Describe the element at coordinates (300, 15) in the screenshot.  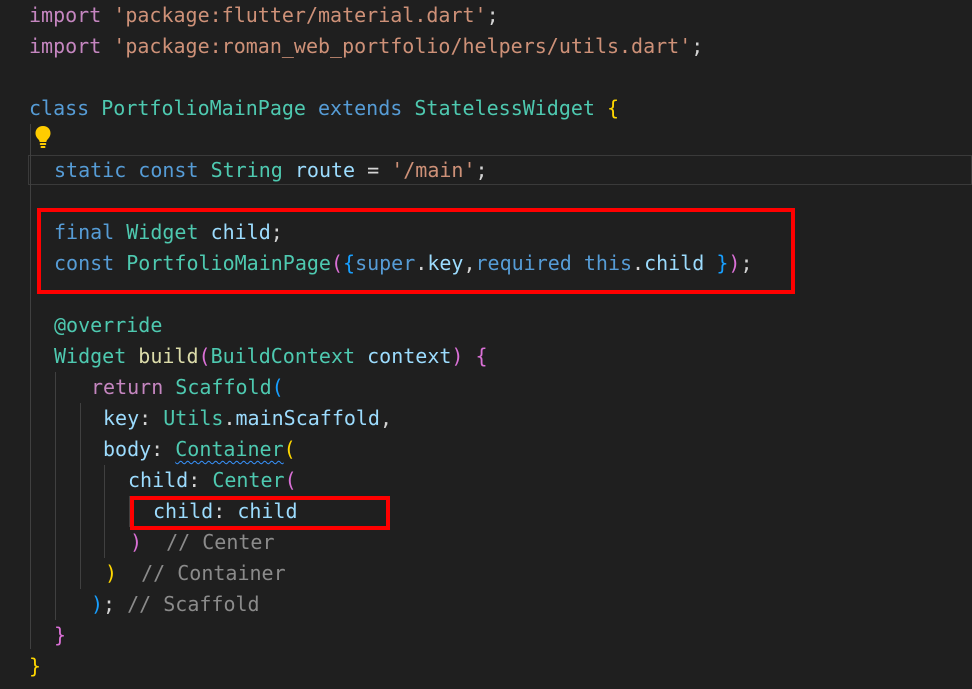
I see `import-path: 'package:flutter/material.dart'` at that location.